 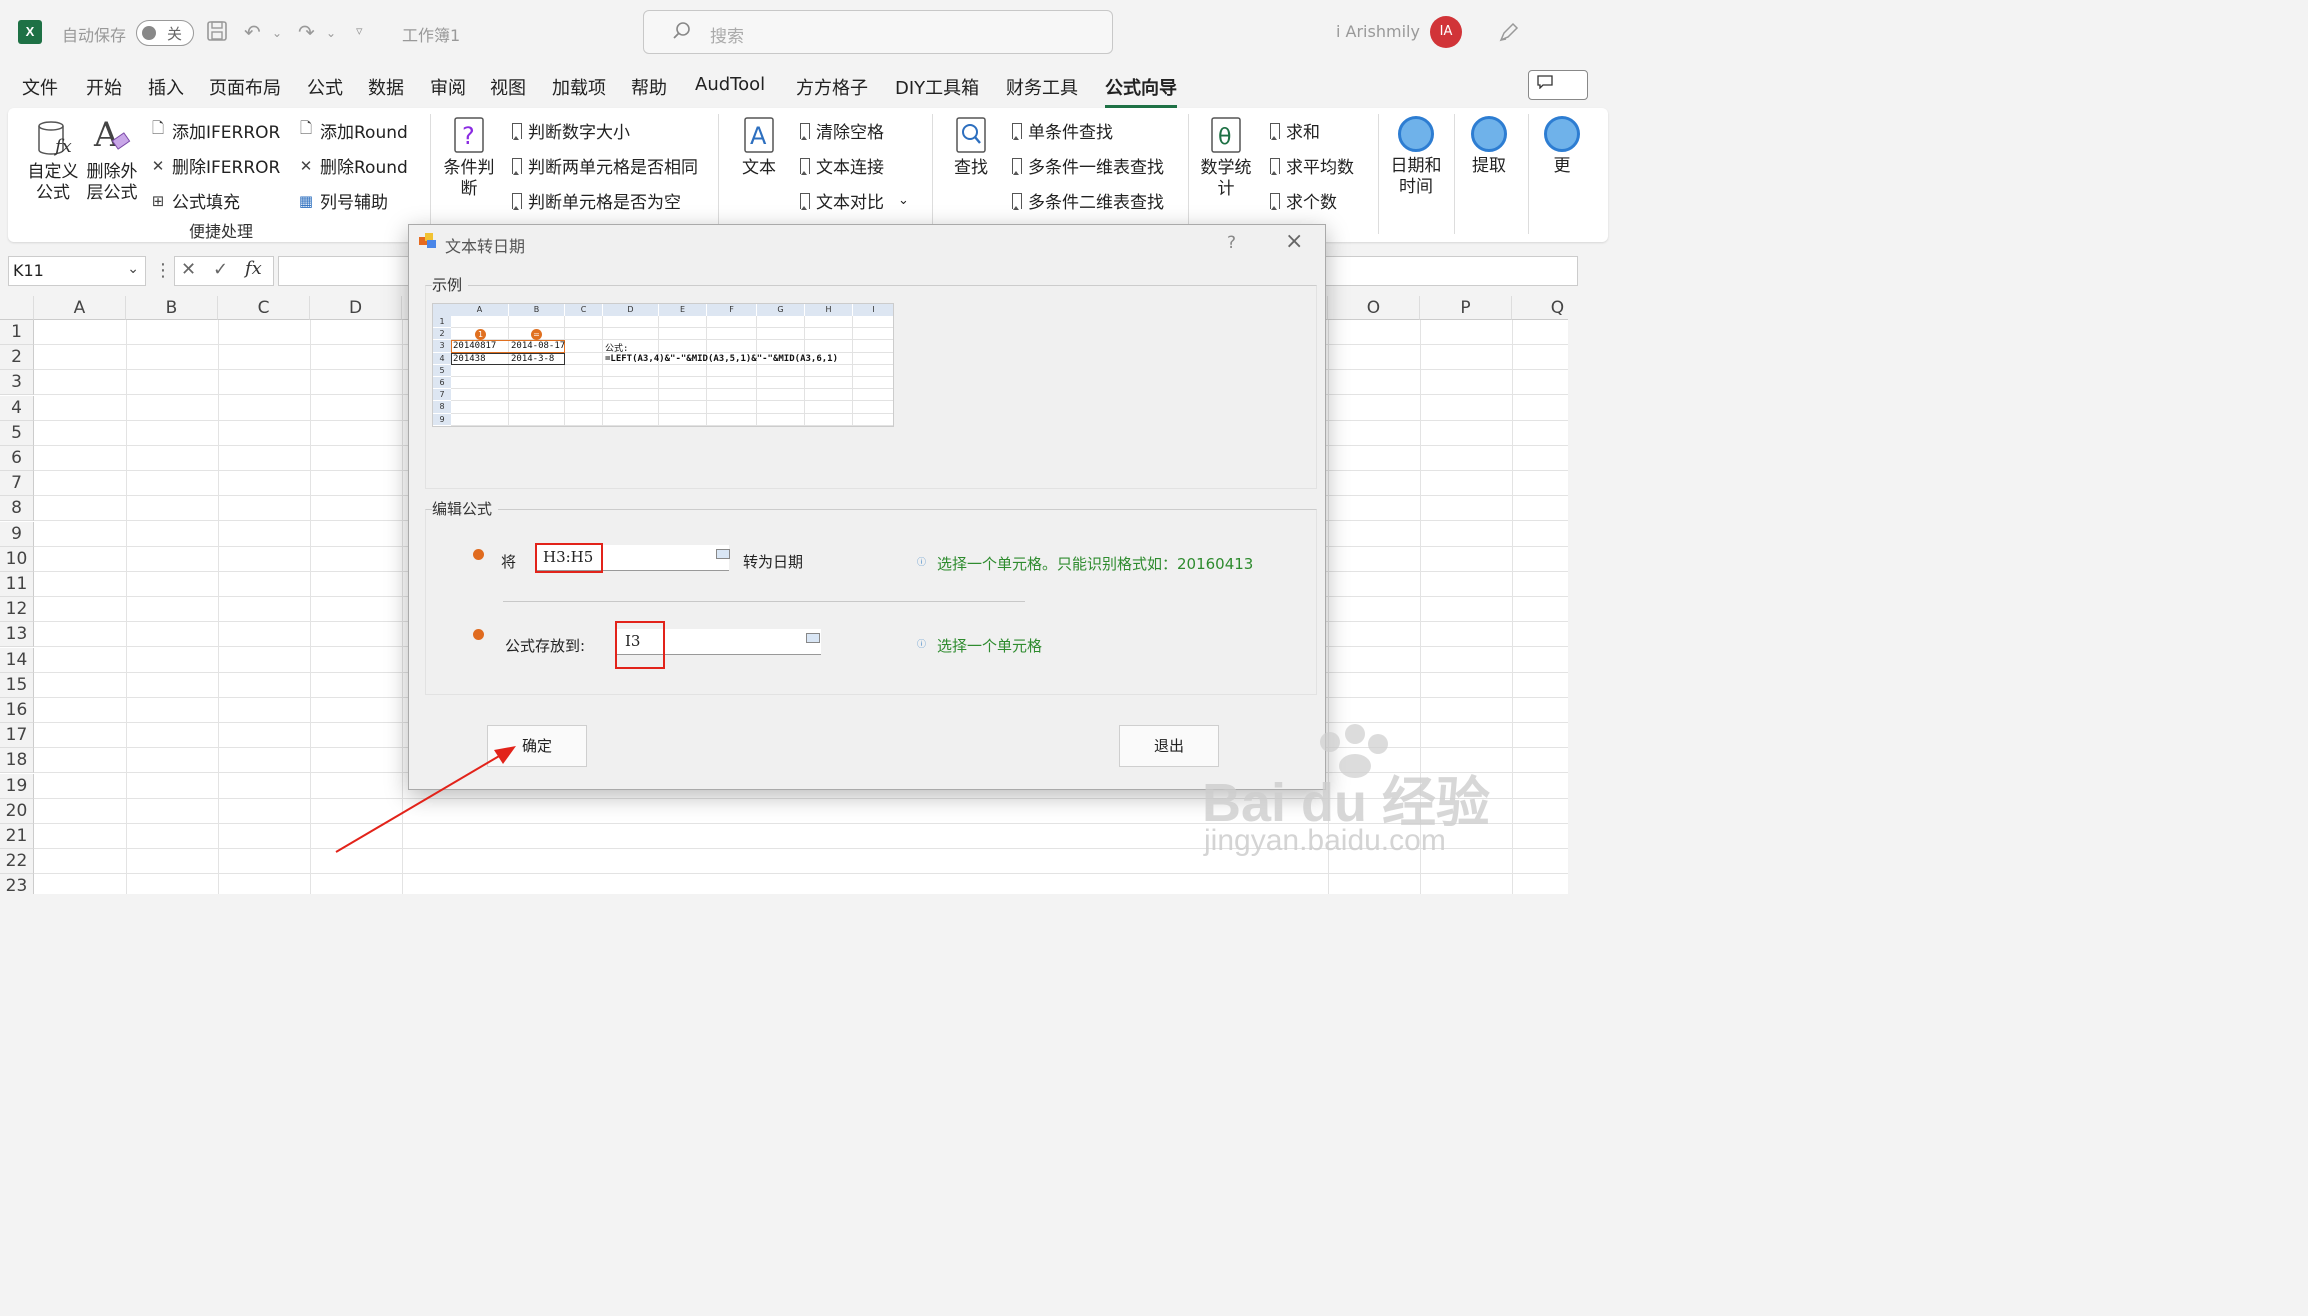 I want to click on insert-function-icon: fx, so click(x=253, y=268).